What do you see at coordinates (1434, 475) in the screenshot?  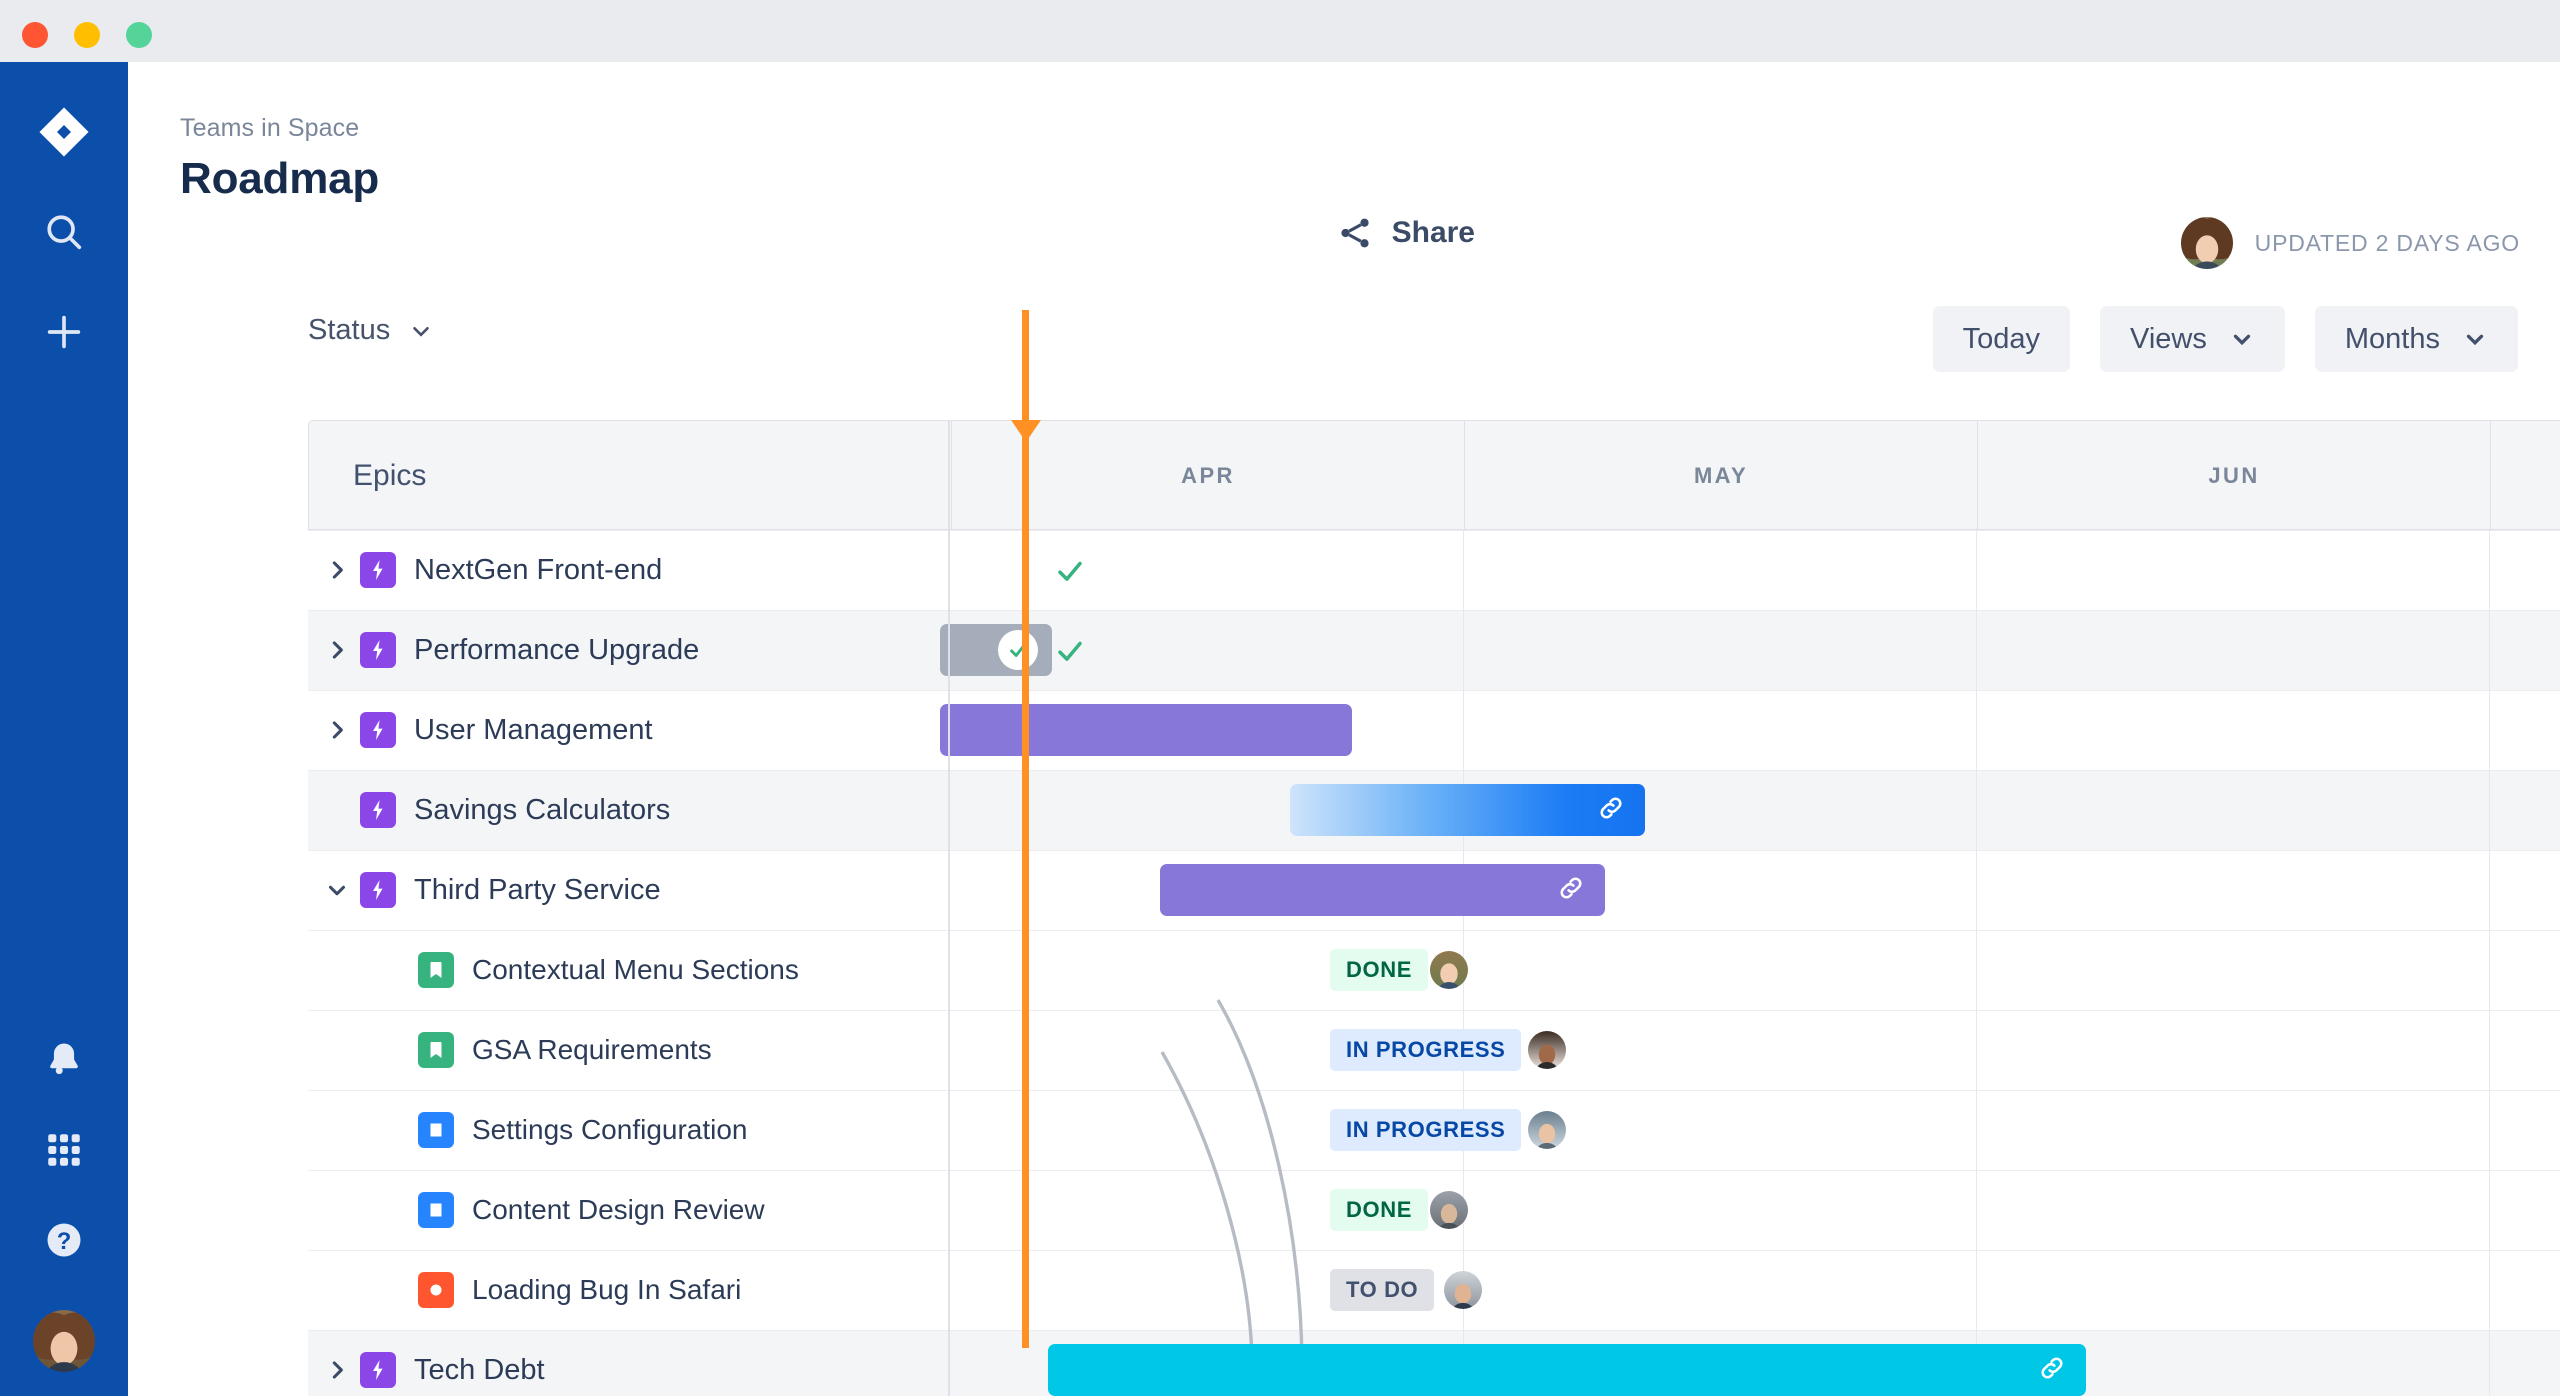 I see `grid-header: Epics APR MAY JUN` at bounding box center [1434, 475].